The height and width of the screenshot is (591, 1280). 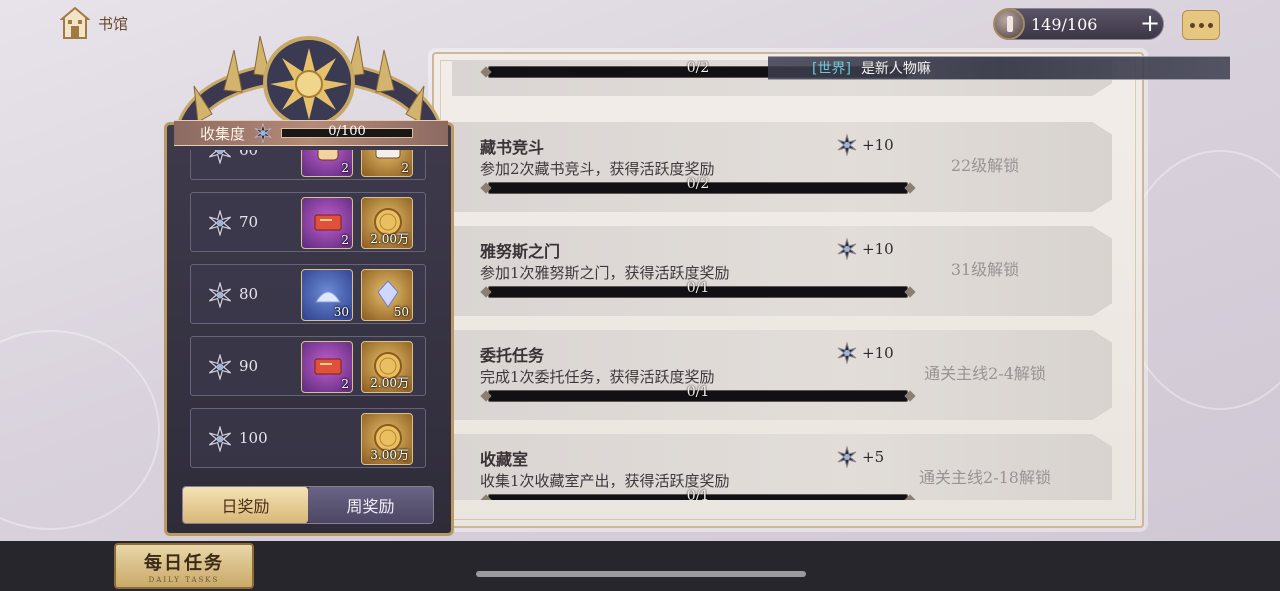 I want to click on task-unlock-requirement: 通关主线2-4解锁, so click(x=985, y=373).